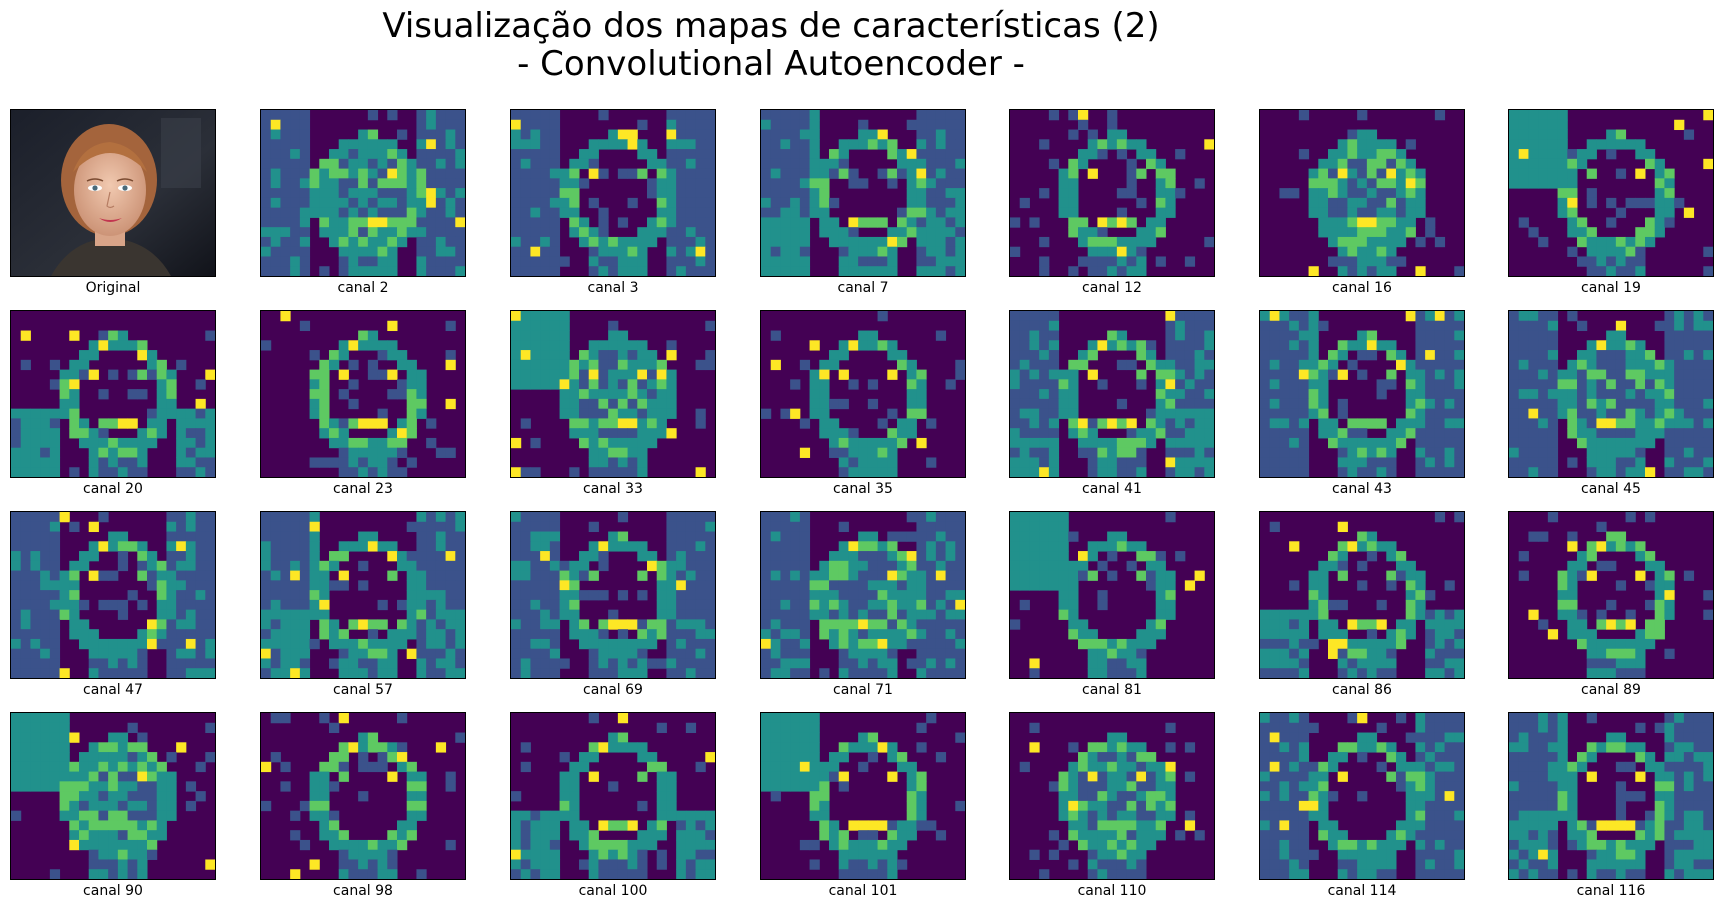  I want to click on subplot: canal 71, so click(863, 606).